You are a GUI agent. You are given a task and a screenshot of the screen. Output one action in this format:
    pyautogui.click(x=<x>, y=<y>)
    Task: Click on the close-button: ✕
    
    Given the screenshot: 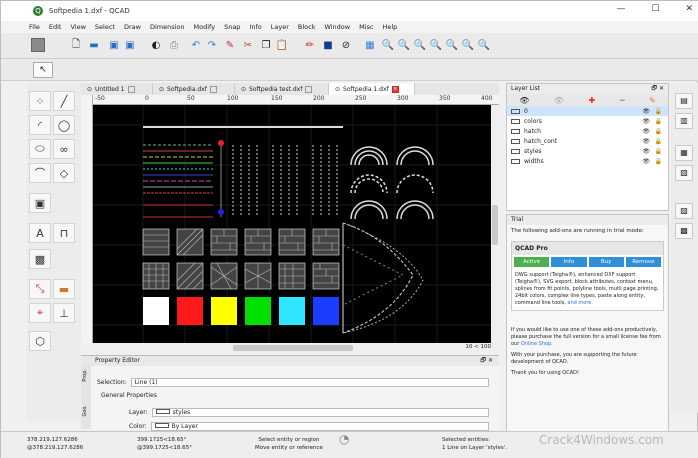 What is the action you would take?
    pyautogui.click(x=689, y=9)
    